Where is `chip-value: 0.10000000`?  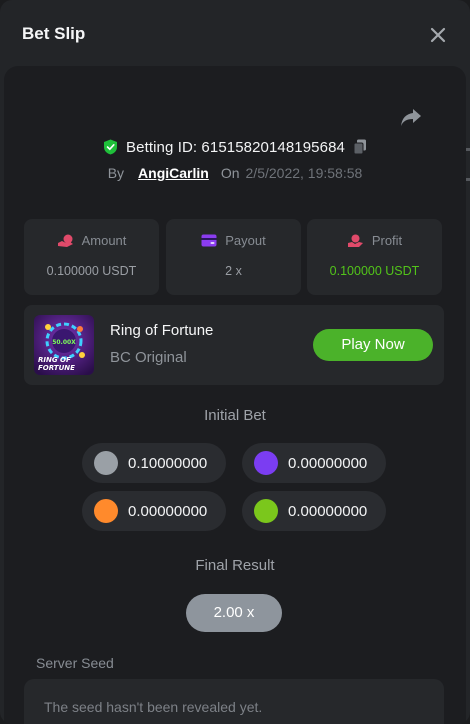 chip-value: 0.10000000 is located at coordinates (168, 463).